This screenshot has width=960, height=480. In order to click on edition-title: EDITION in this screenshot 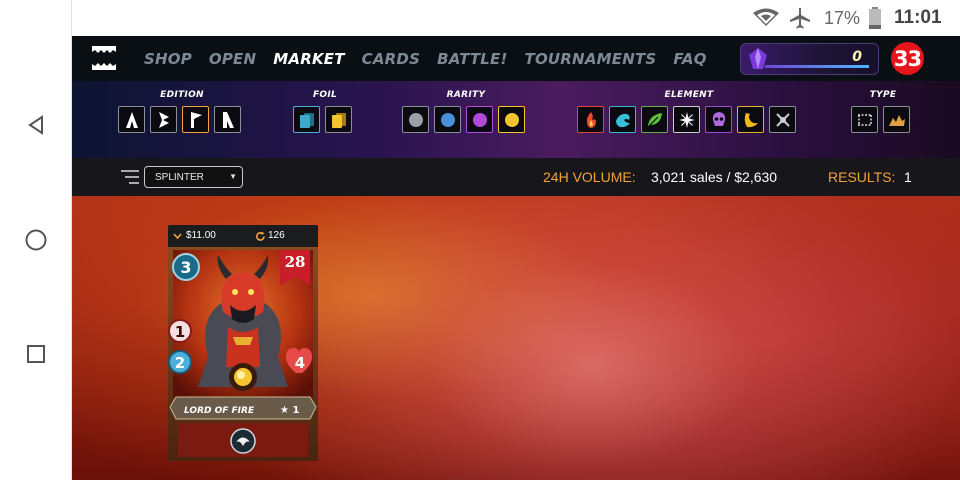, I will do `click(182, 95)`.